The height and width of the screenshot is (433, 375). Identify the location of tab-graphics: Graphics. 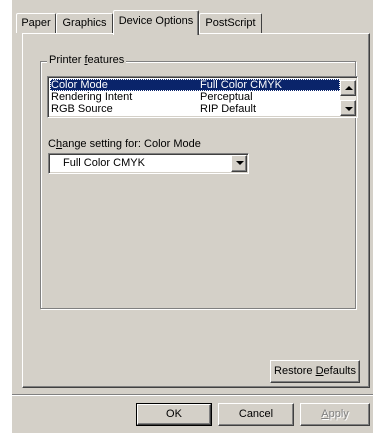
(84, 23).